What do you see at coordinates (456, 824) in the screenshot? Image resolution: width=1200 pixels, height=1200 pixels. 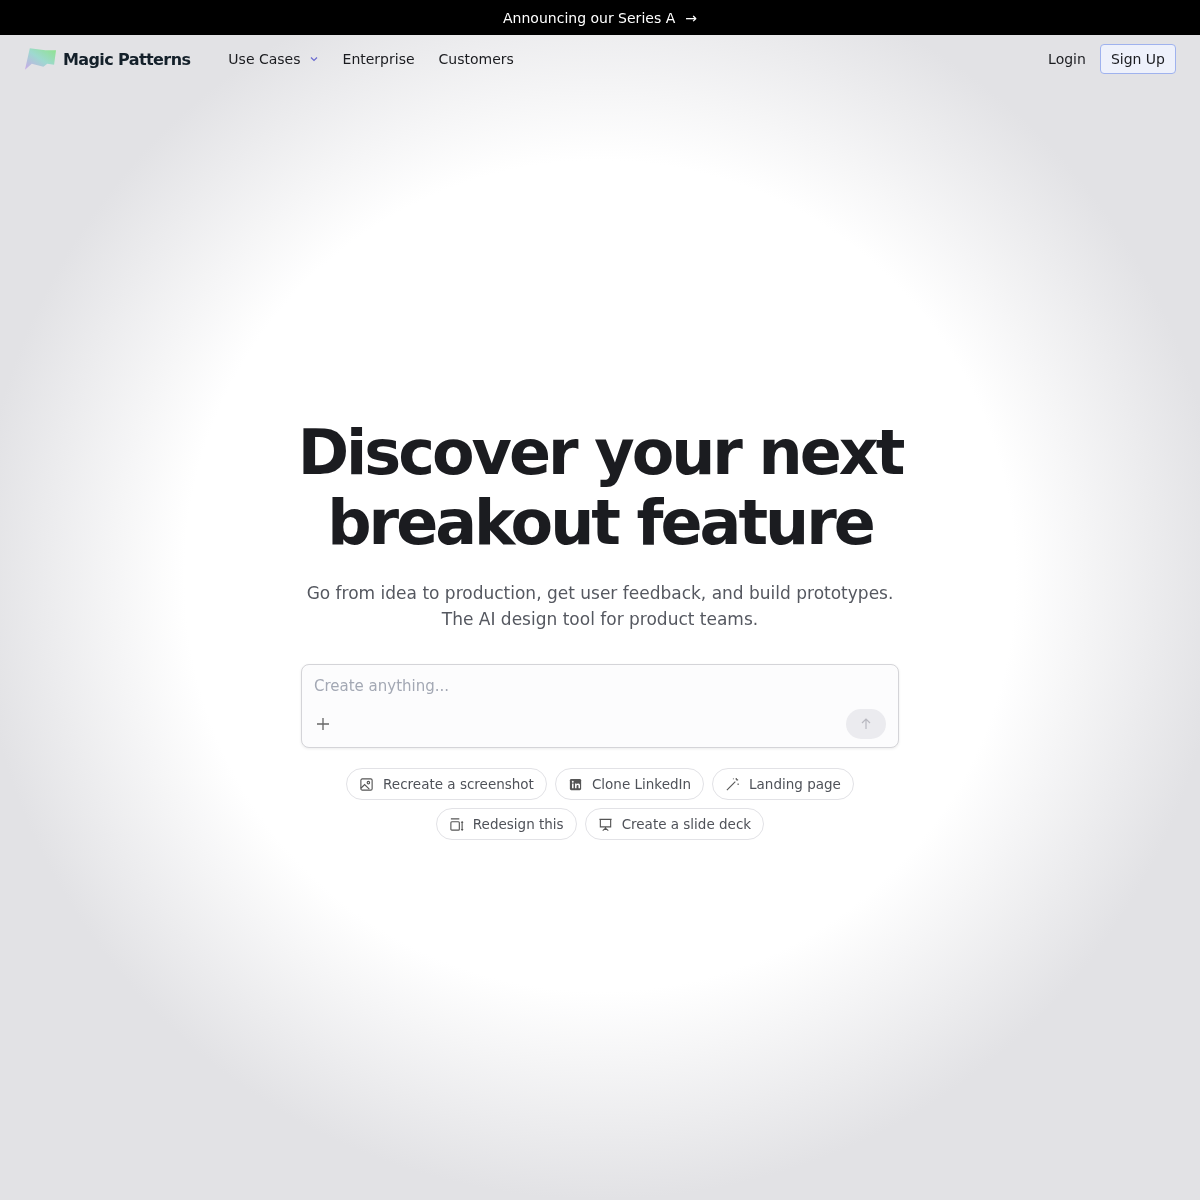 I see `resize-frame-icon` at bounding box center [456, 824].